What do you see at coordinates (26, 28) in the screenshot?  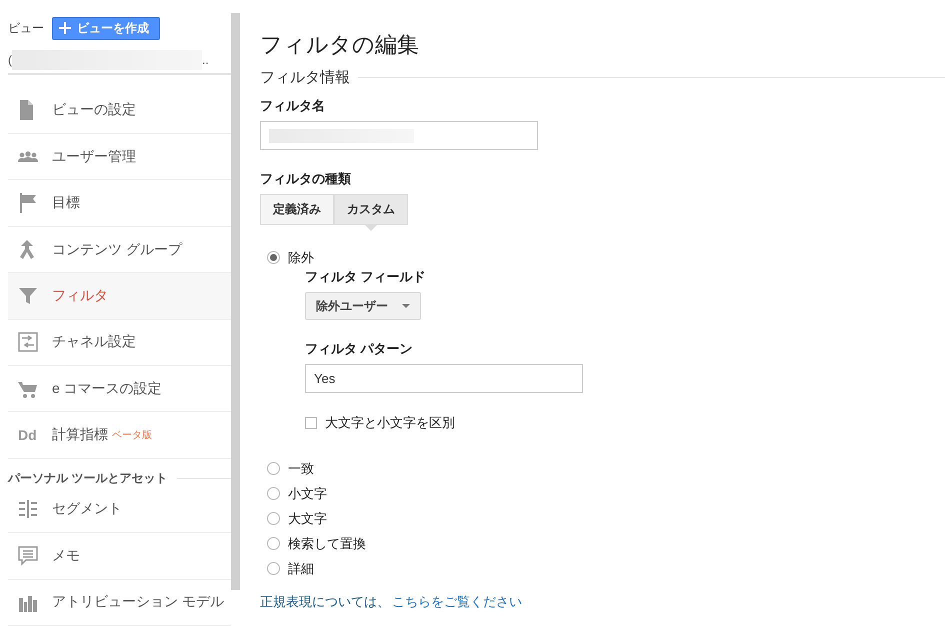 I see `view-label: ビュー` at bounding box center [26, 28].